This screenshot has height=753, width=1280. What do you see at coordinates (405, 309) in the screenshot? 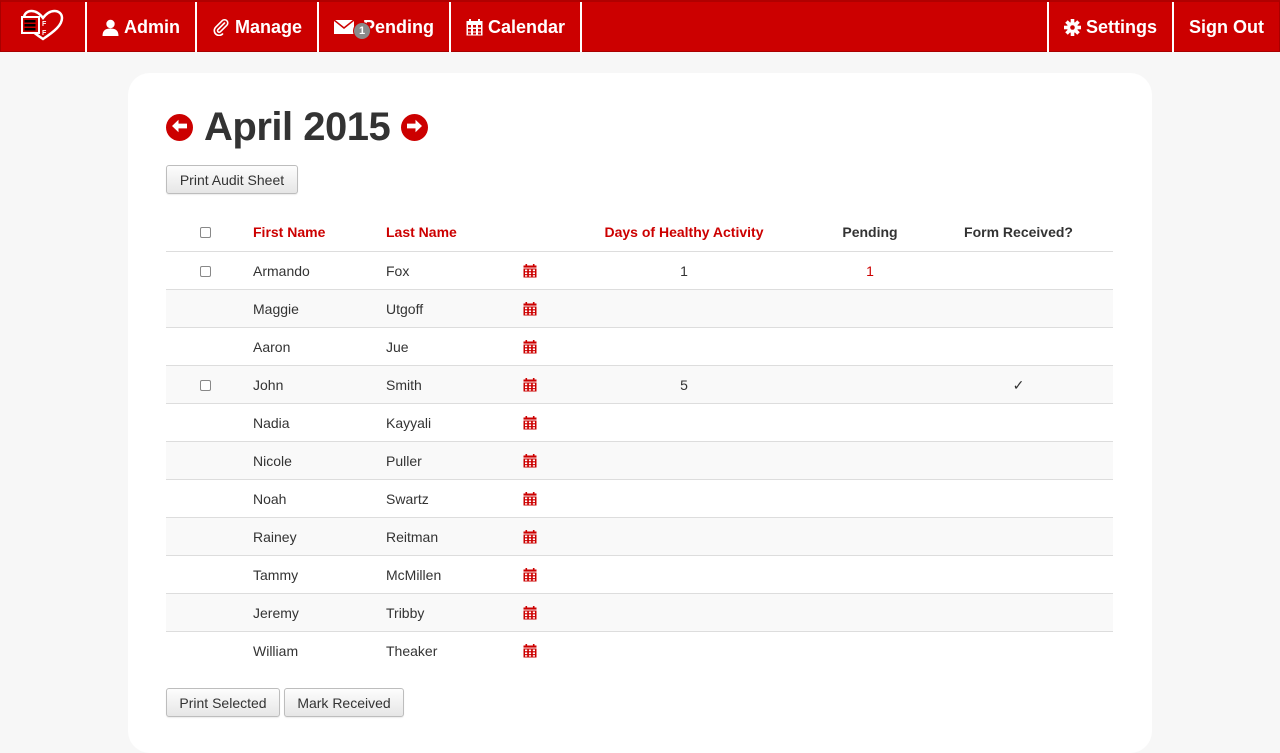
I see `last-name-cell: Utgoff` at bounding box center [405, 309].